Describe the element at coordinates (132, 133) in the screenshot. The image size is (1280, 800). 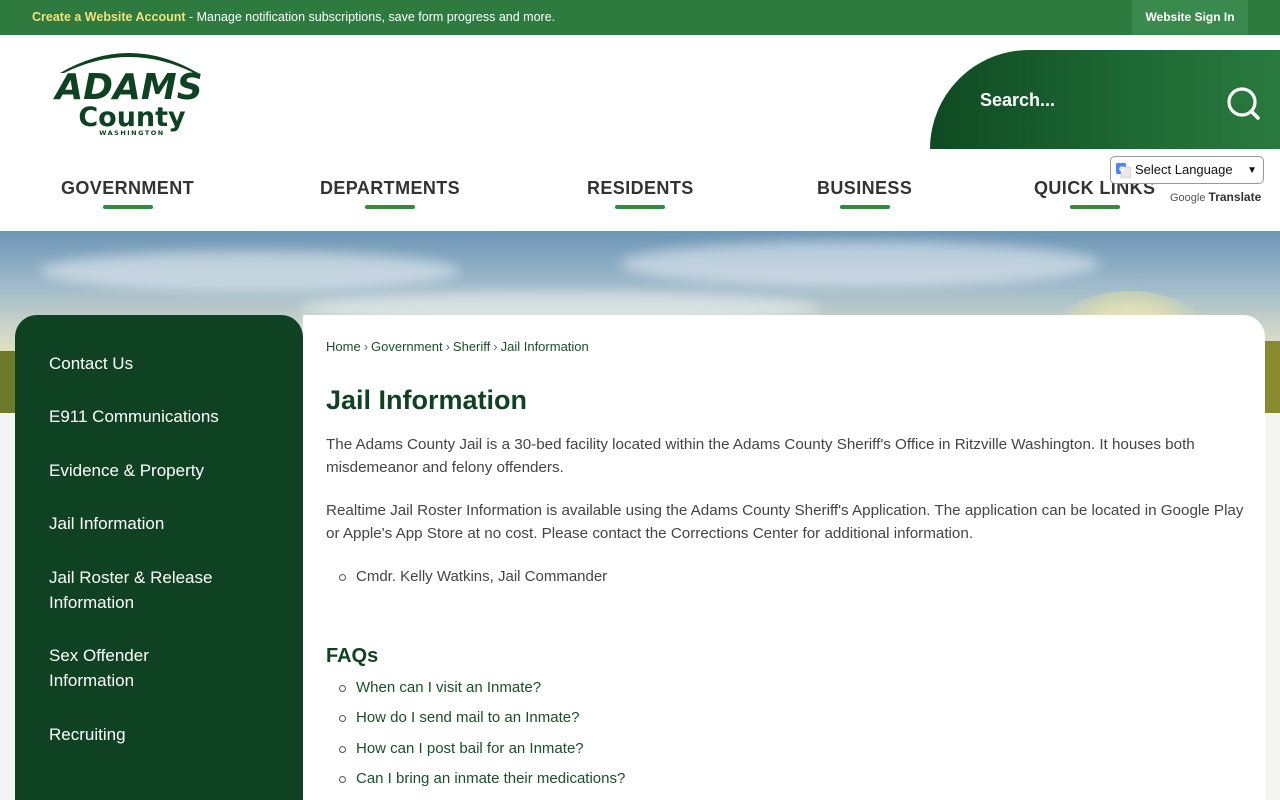
I see `logo-line-washington: WASHINGTON` at that location.